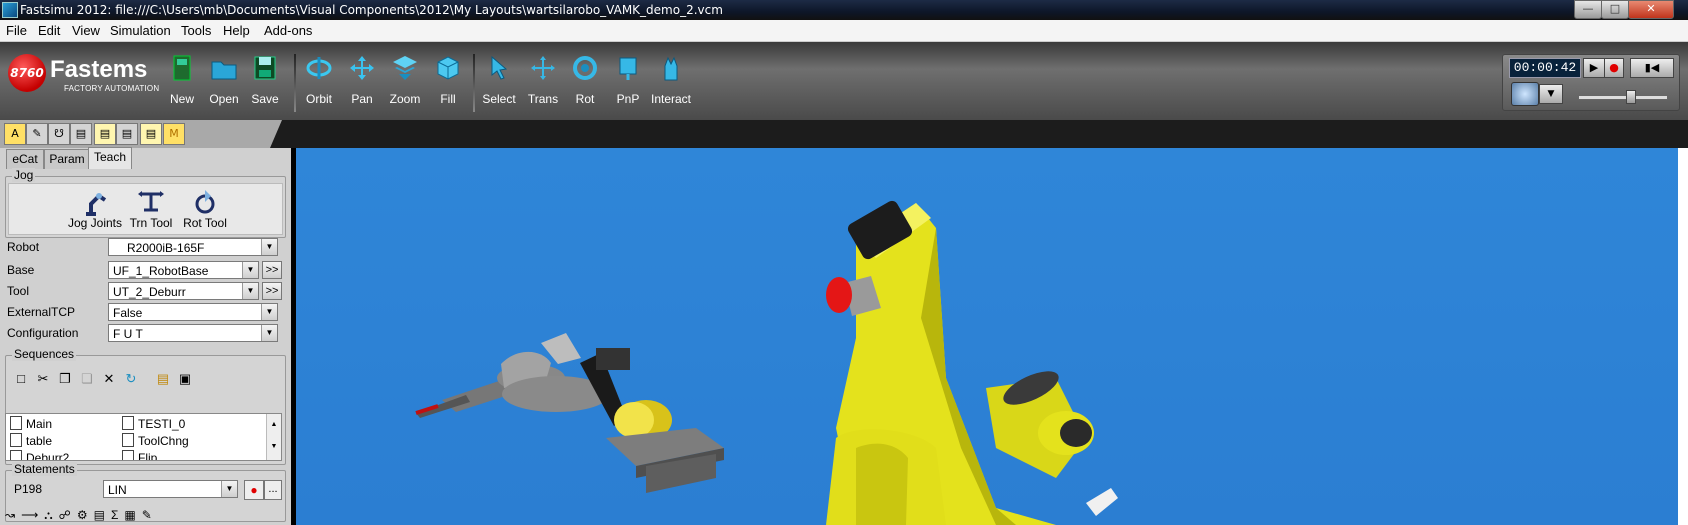  I want to click on list-item: Main, so click(31, 423).